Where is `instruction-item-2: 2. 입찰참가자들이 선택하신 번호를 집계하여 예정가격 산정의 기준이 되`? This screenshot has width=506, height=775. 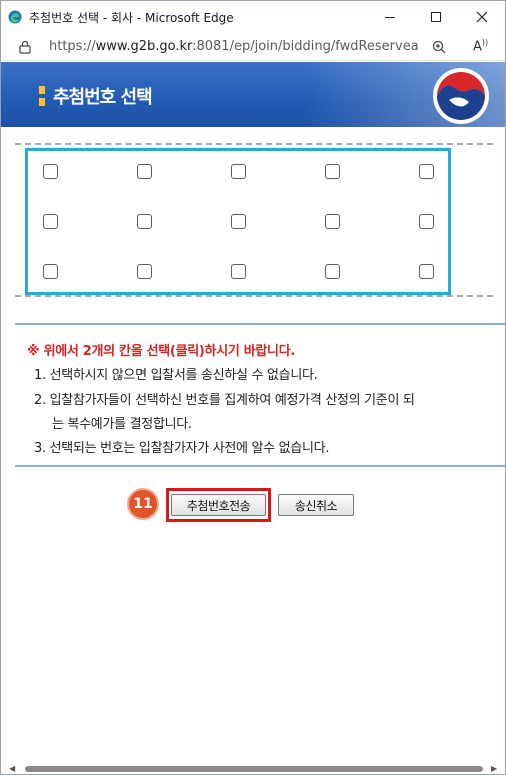 instruction-item-2: 2. 입찰참가자들이 선택하신 번호를 집계하여 예정가격 산정의 기준이 되 is located at coordinates (224, 400).